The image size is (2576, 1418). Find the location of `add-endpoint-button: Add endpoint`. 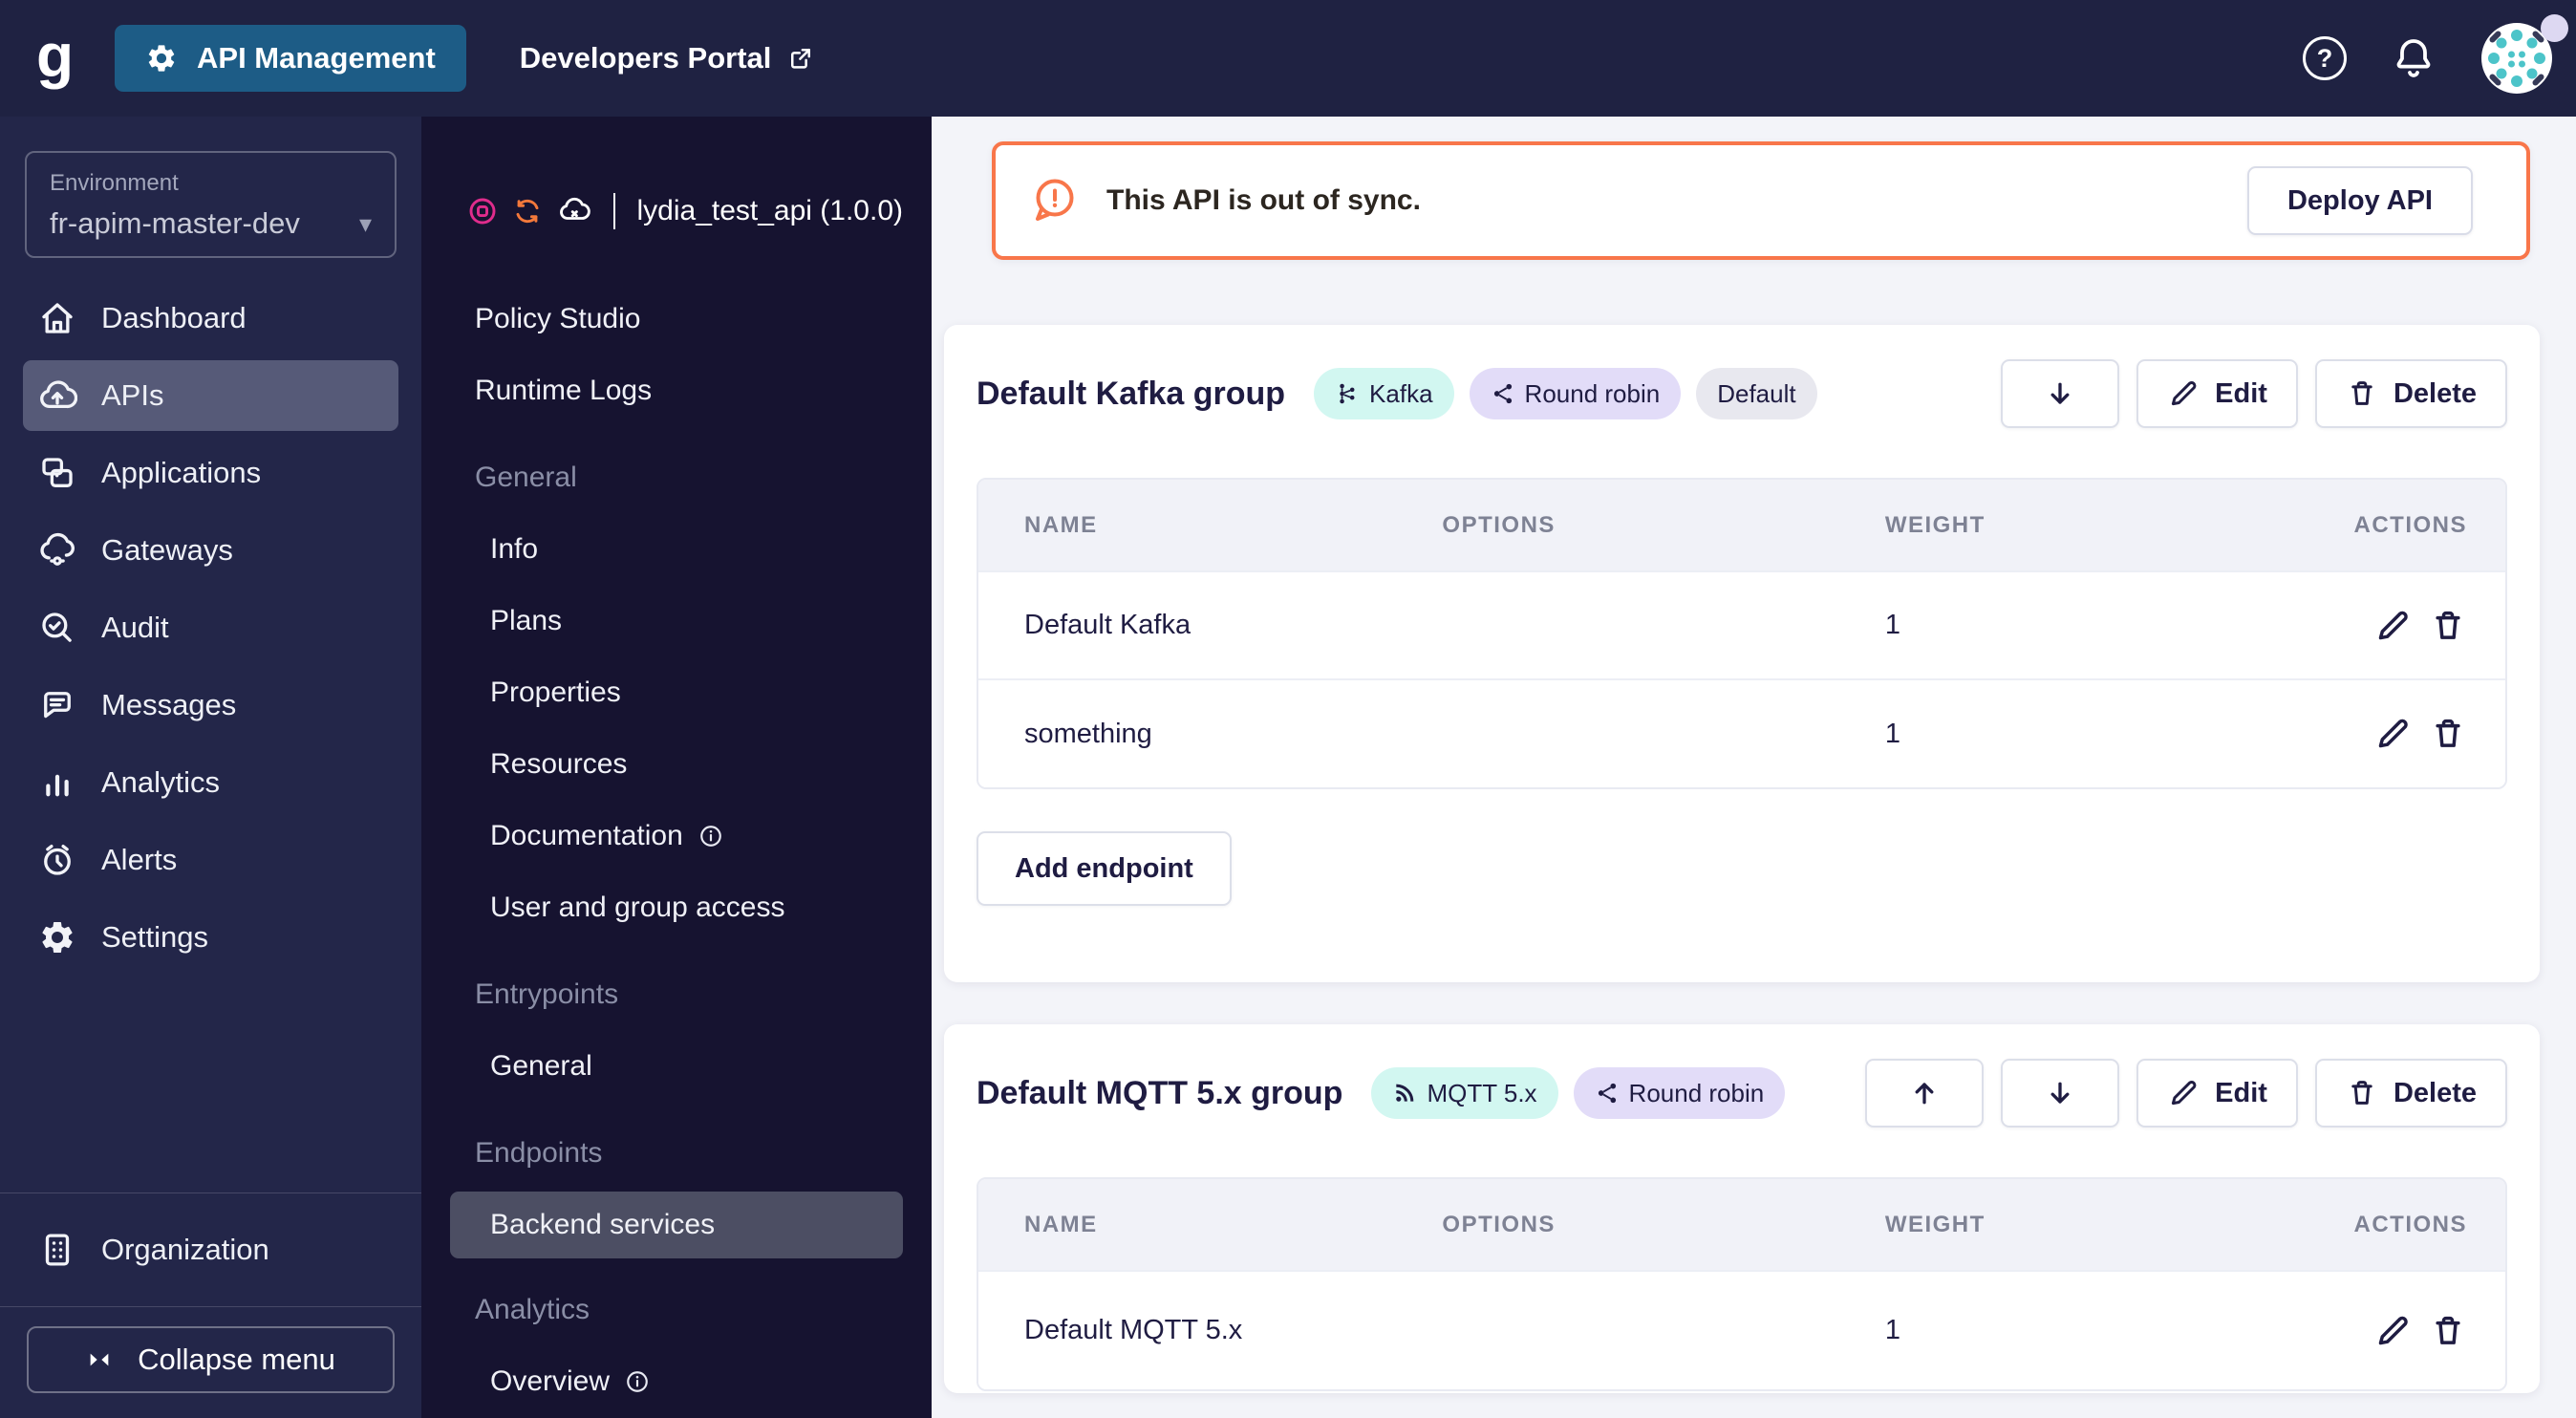

add-endpoint-button: Add endpoint is located at coordinates (1104, 868).